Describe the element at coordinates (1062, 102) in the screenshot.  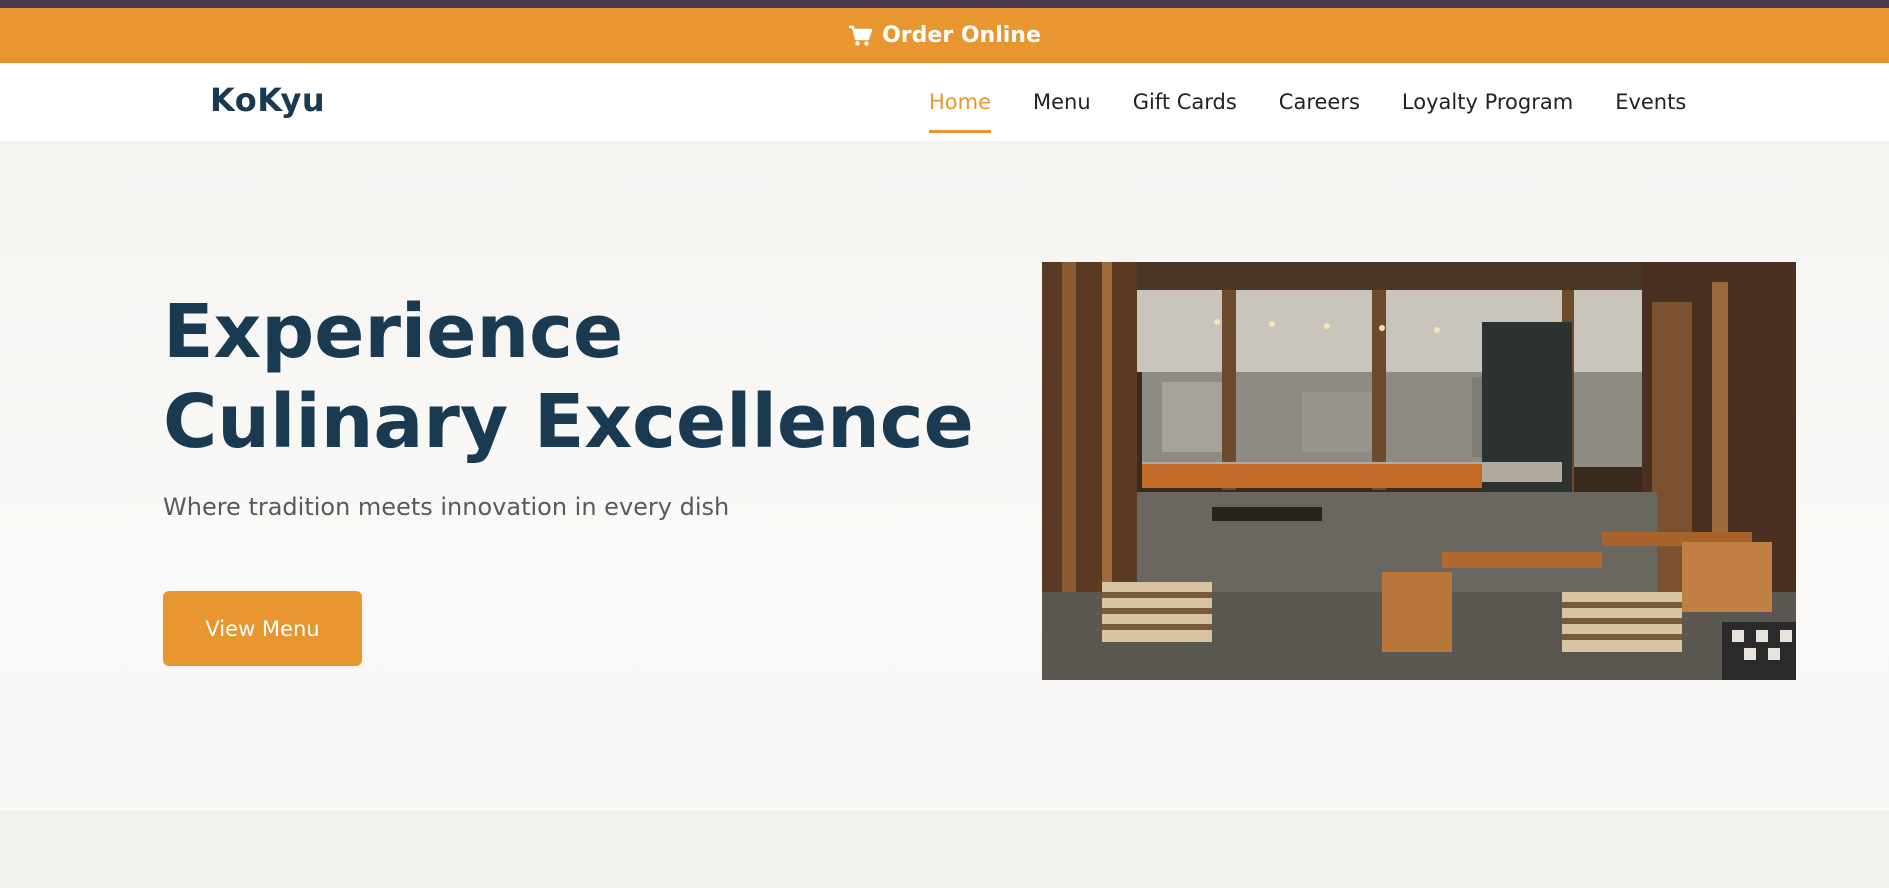
I see `nav-item-menu: Menu` at that location.